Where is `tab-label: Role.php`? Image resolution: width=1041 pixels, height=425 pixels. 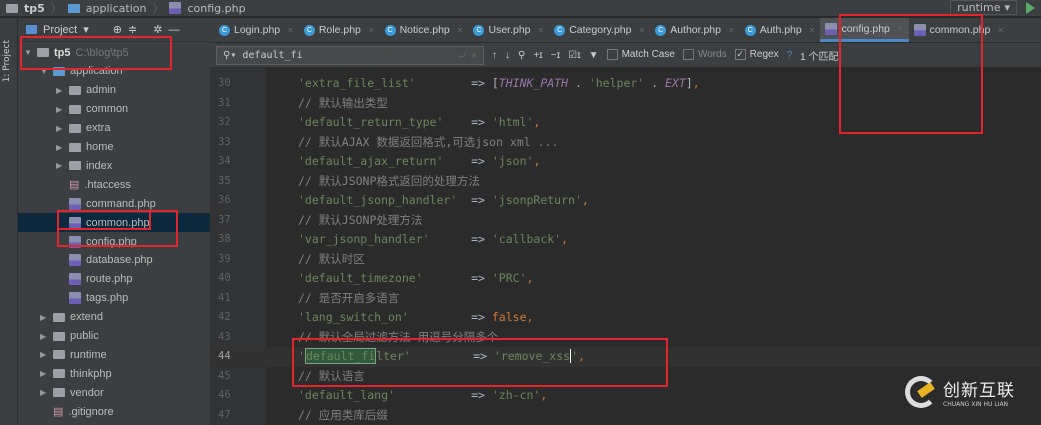
tab-label: Role.php is located at coordinates (339, 30).